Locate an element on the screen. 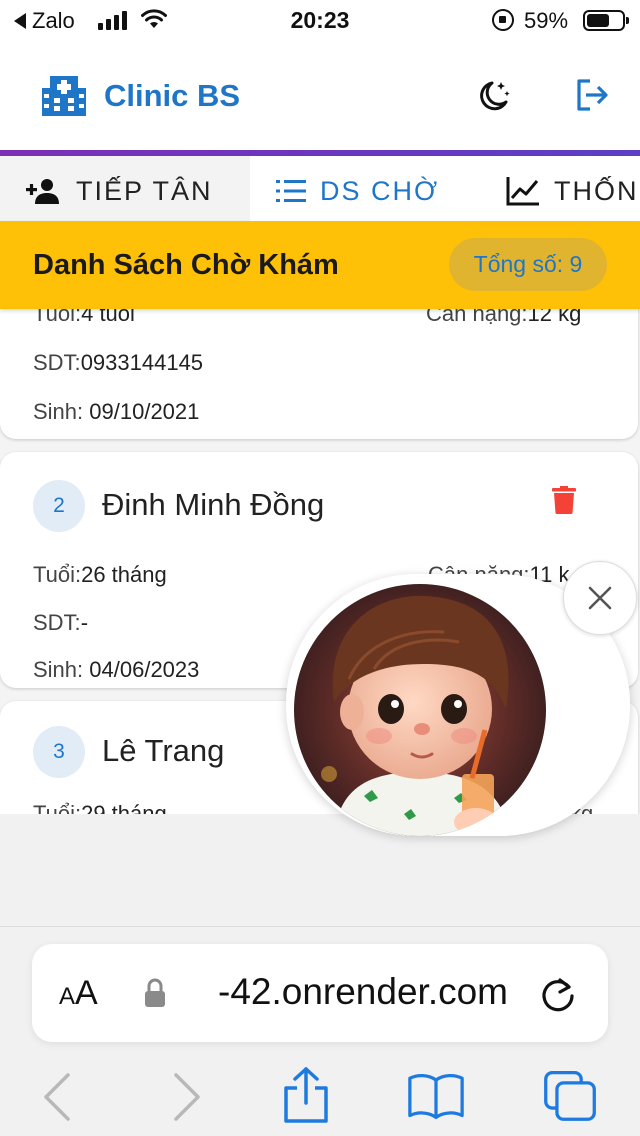 The height and width of the screenshot is (1136, 640). tab-waiting-list-label: DS CHỜ is located at coordinates (380, 190).